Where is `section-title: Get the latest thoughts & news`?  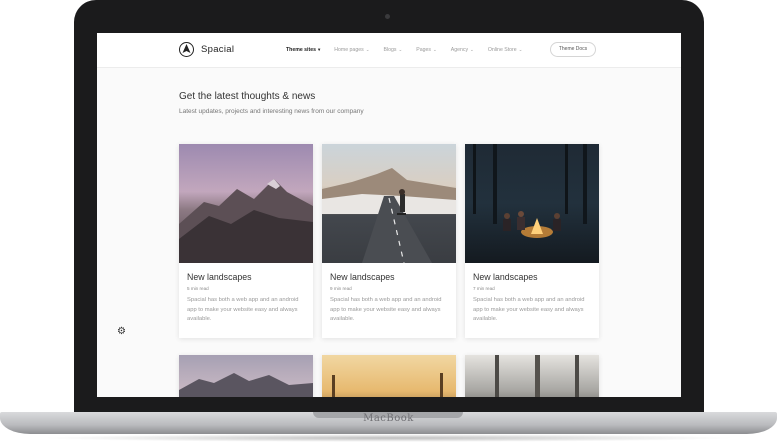
section-title: Get the latest thoughts & news is located at coordinates (247, 96).